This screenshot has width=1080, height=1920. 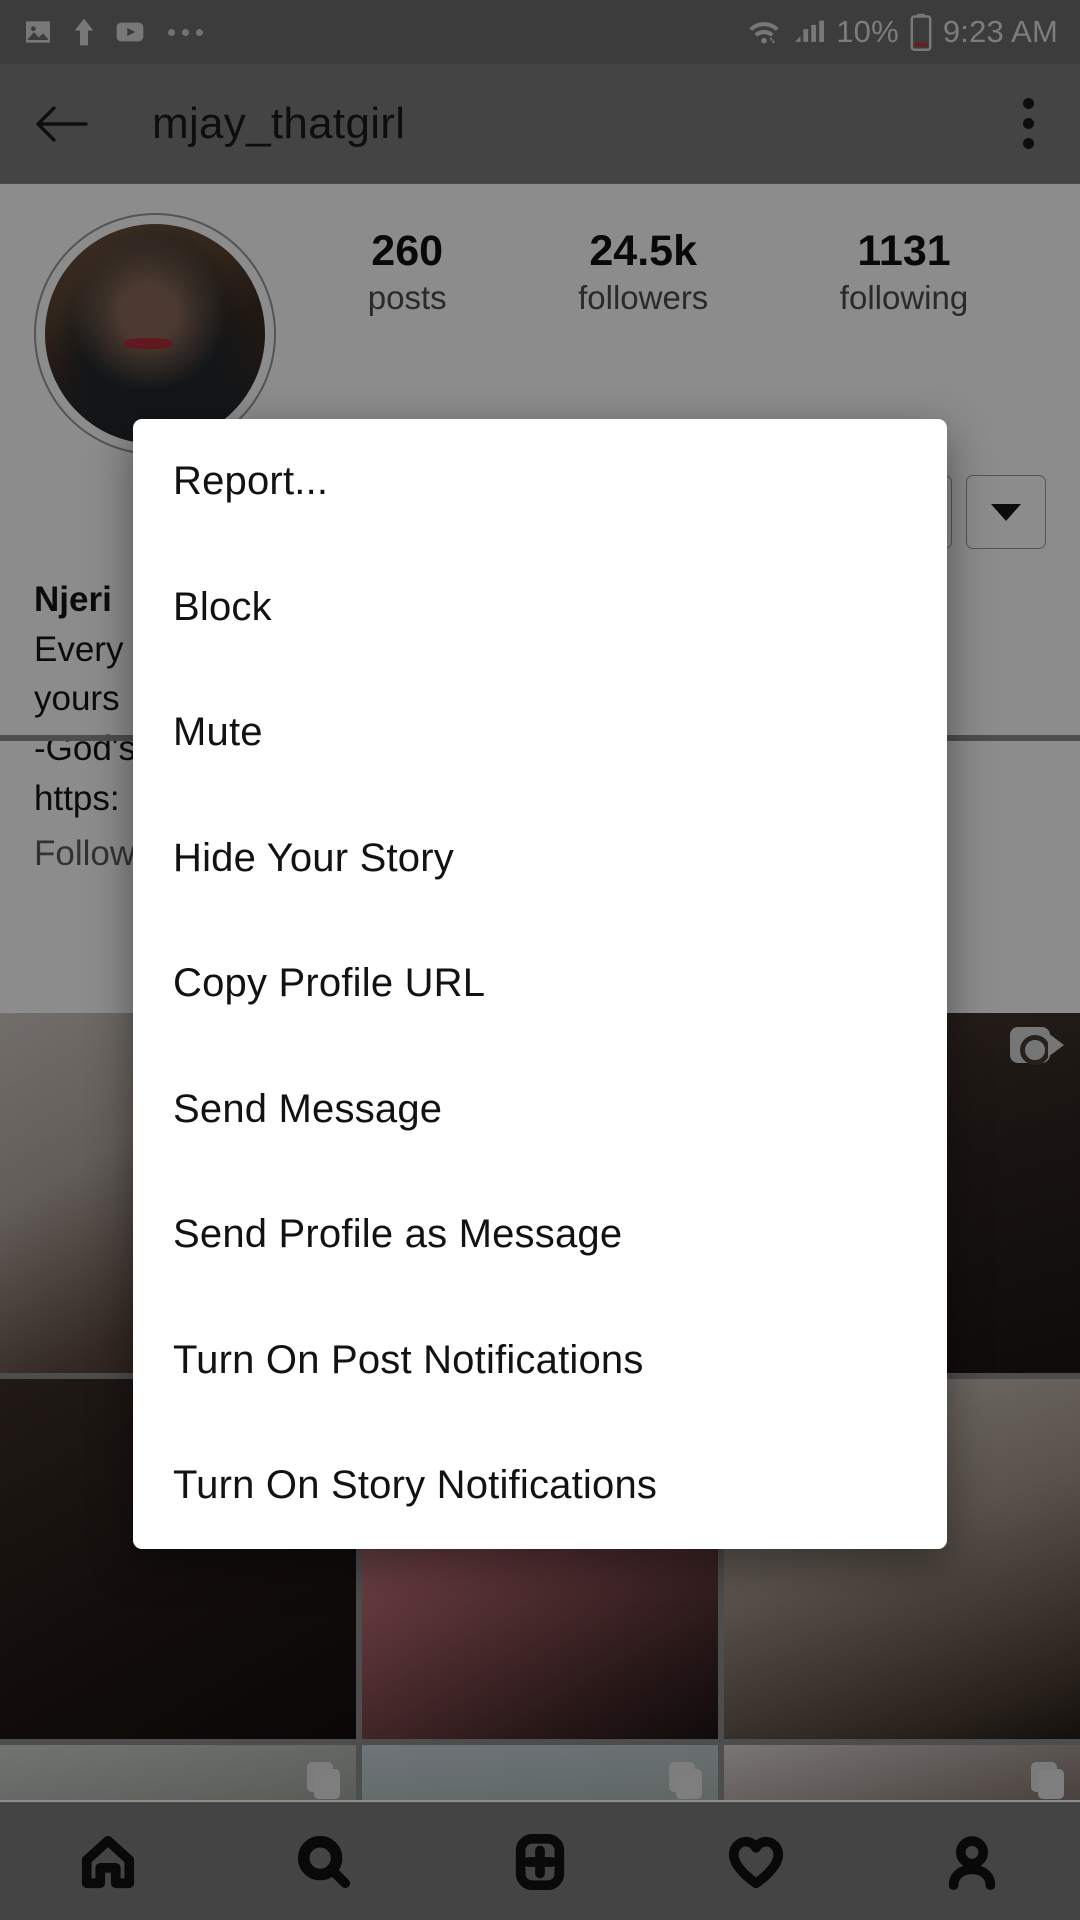 What do you see at coordinates (902, 32) in the screenshot?
I see `status-bar-system-icons: 10% 9:23 AM` at bounding box center [902, 32].